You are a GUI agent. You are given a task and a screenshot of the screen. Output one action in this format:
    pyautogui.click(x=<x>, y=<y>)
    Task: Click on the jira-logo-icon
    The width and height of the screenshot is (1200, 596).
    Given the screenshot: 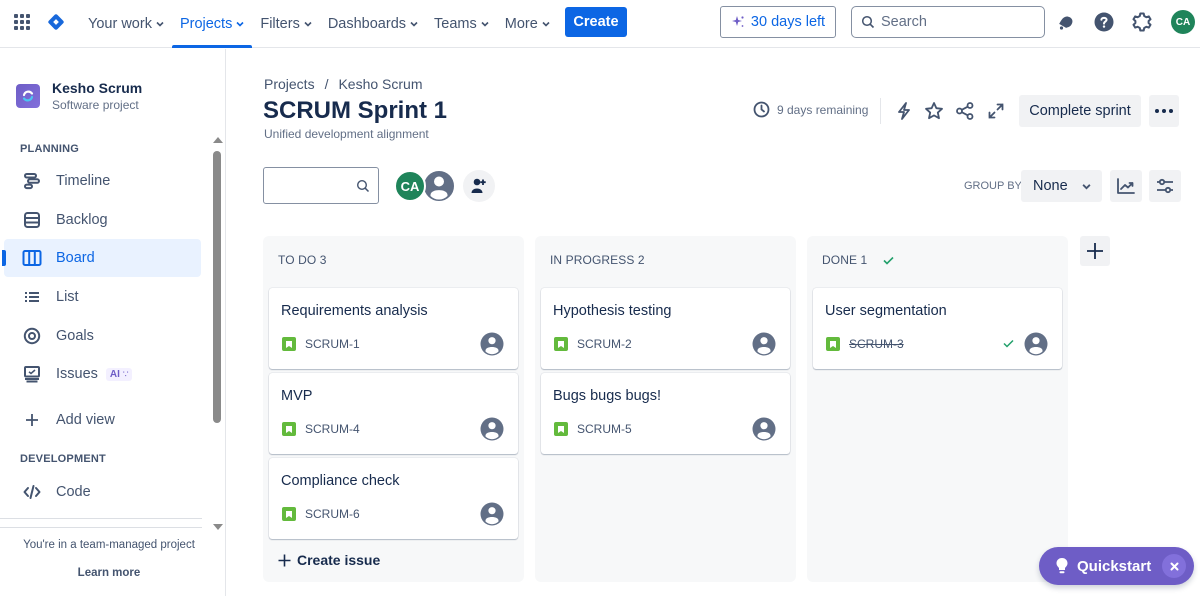 What is the action you would take?
    pyautogui.click(x=56, y=22)
    